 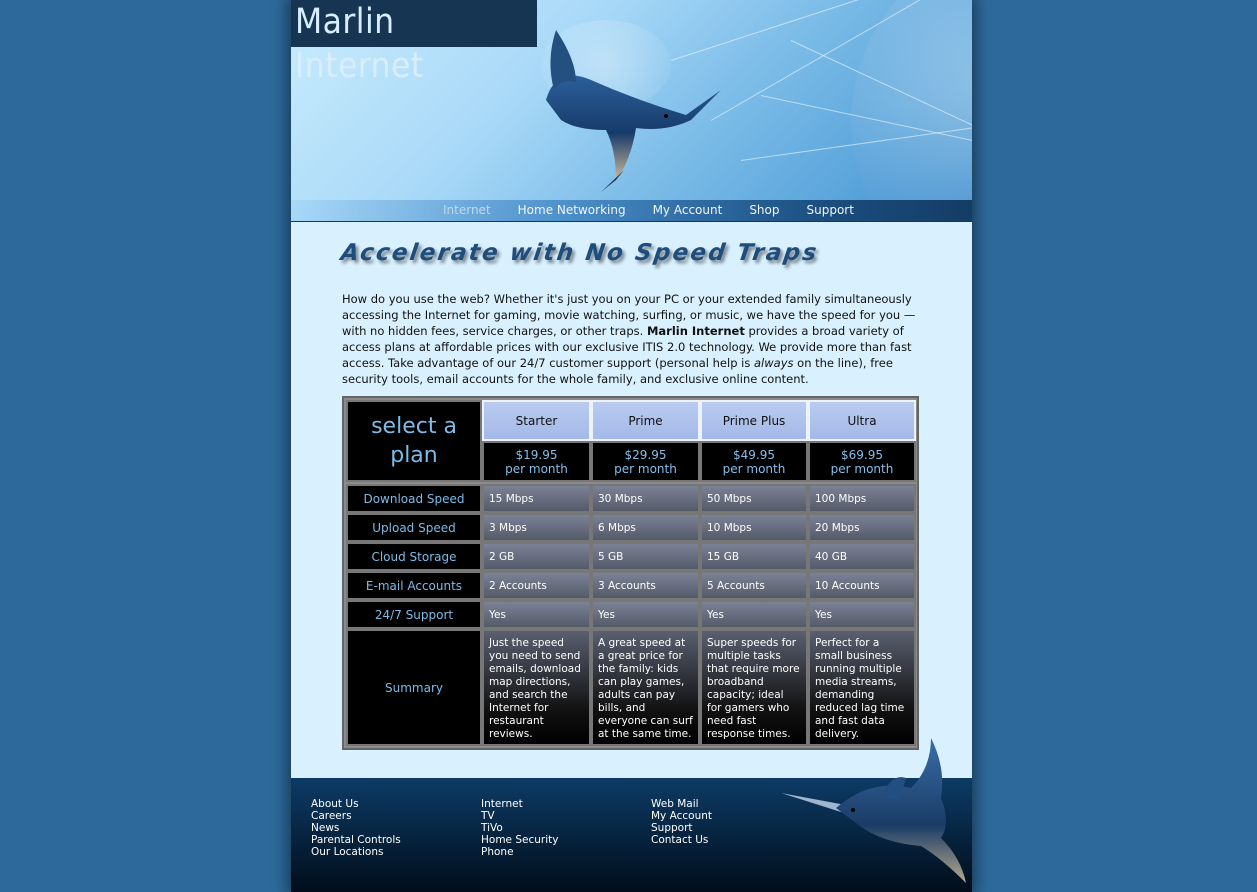 I want to click on footer-link-web-mail: Web Mail, so click(x=681, y=804).